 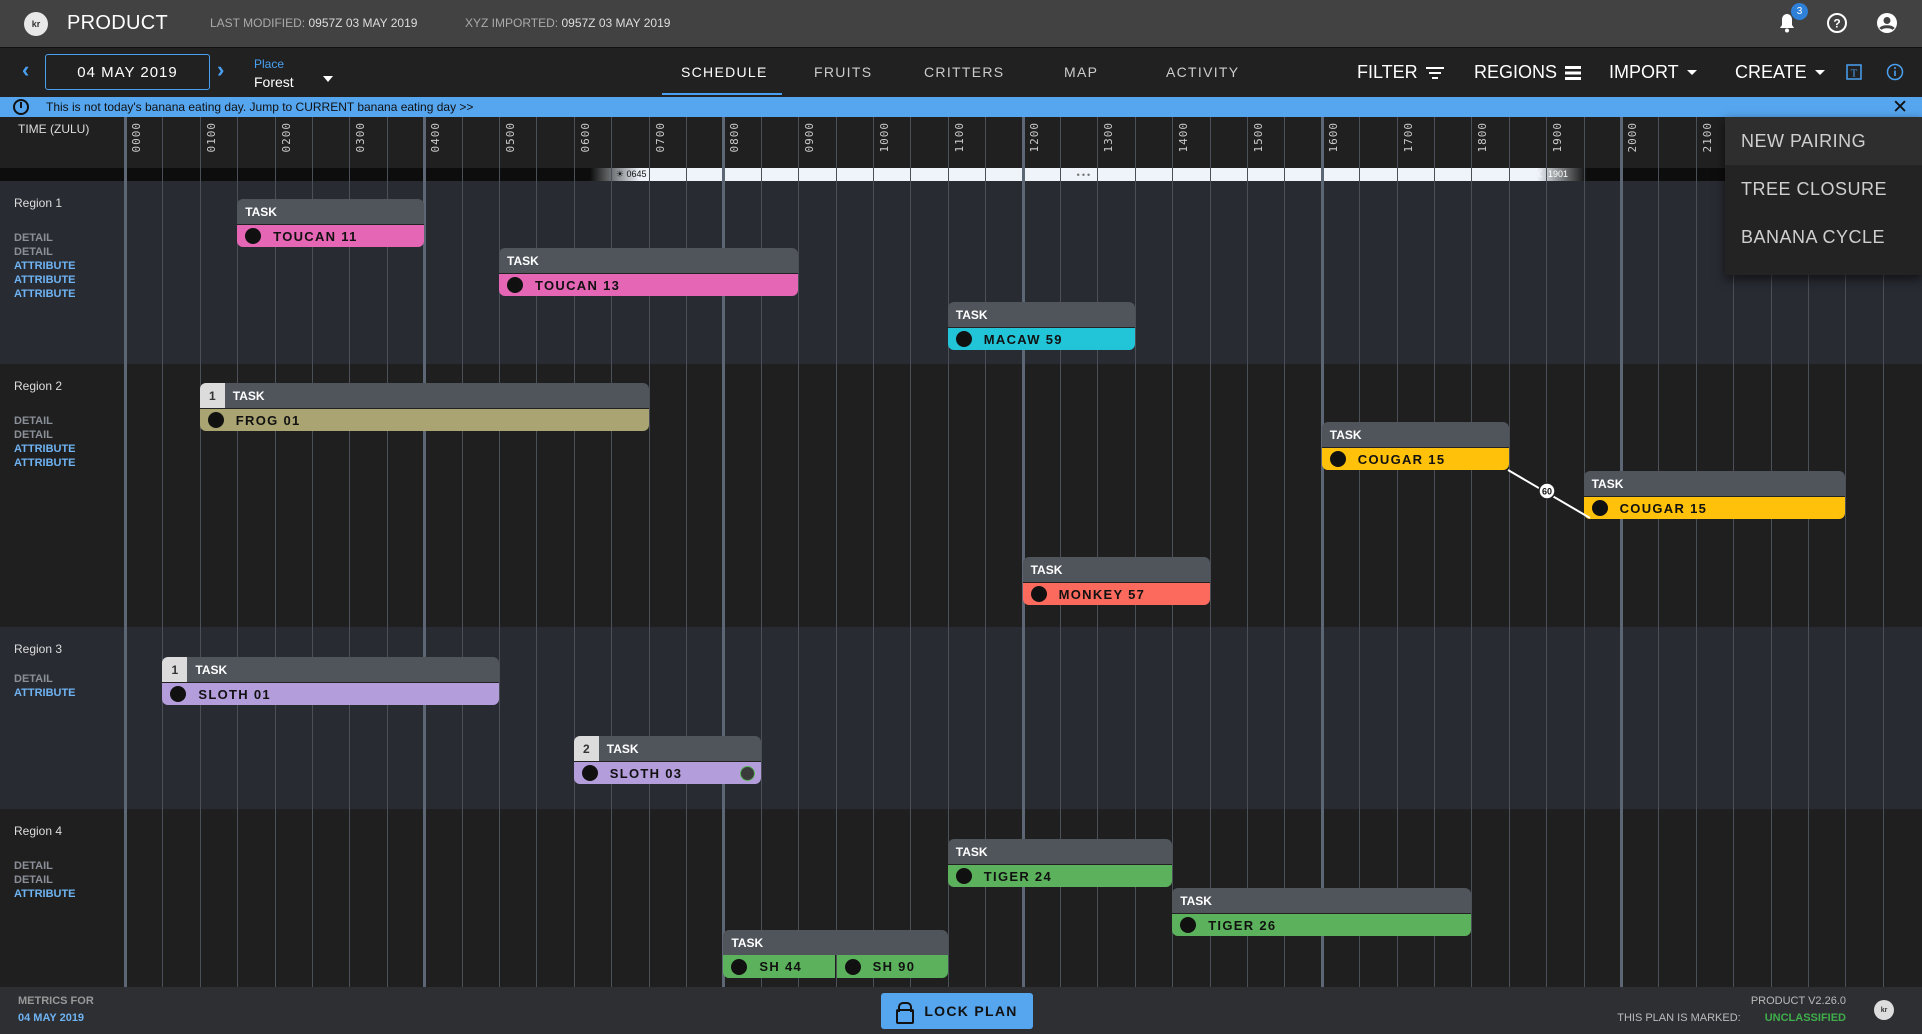 What do you see at coordinates (1823, 141) in the screenshot?
I see `menu-item-new-pairing: NEW PAIRING` at bounding box center [1823, 141].